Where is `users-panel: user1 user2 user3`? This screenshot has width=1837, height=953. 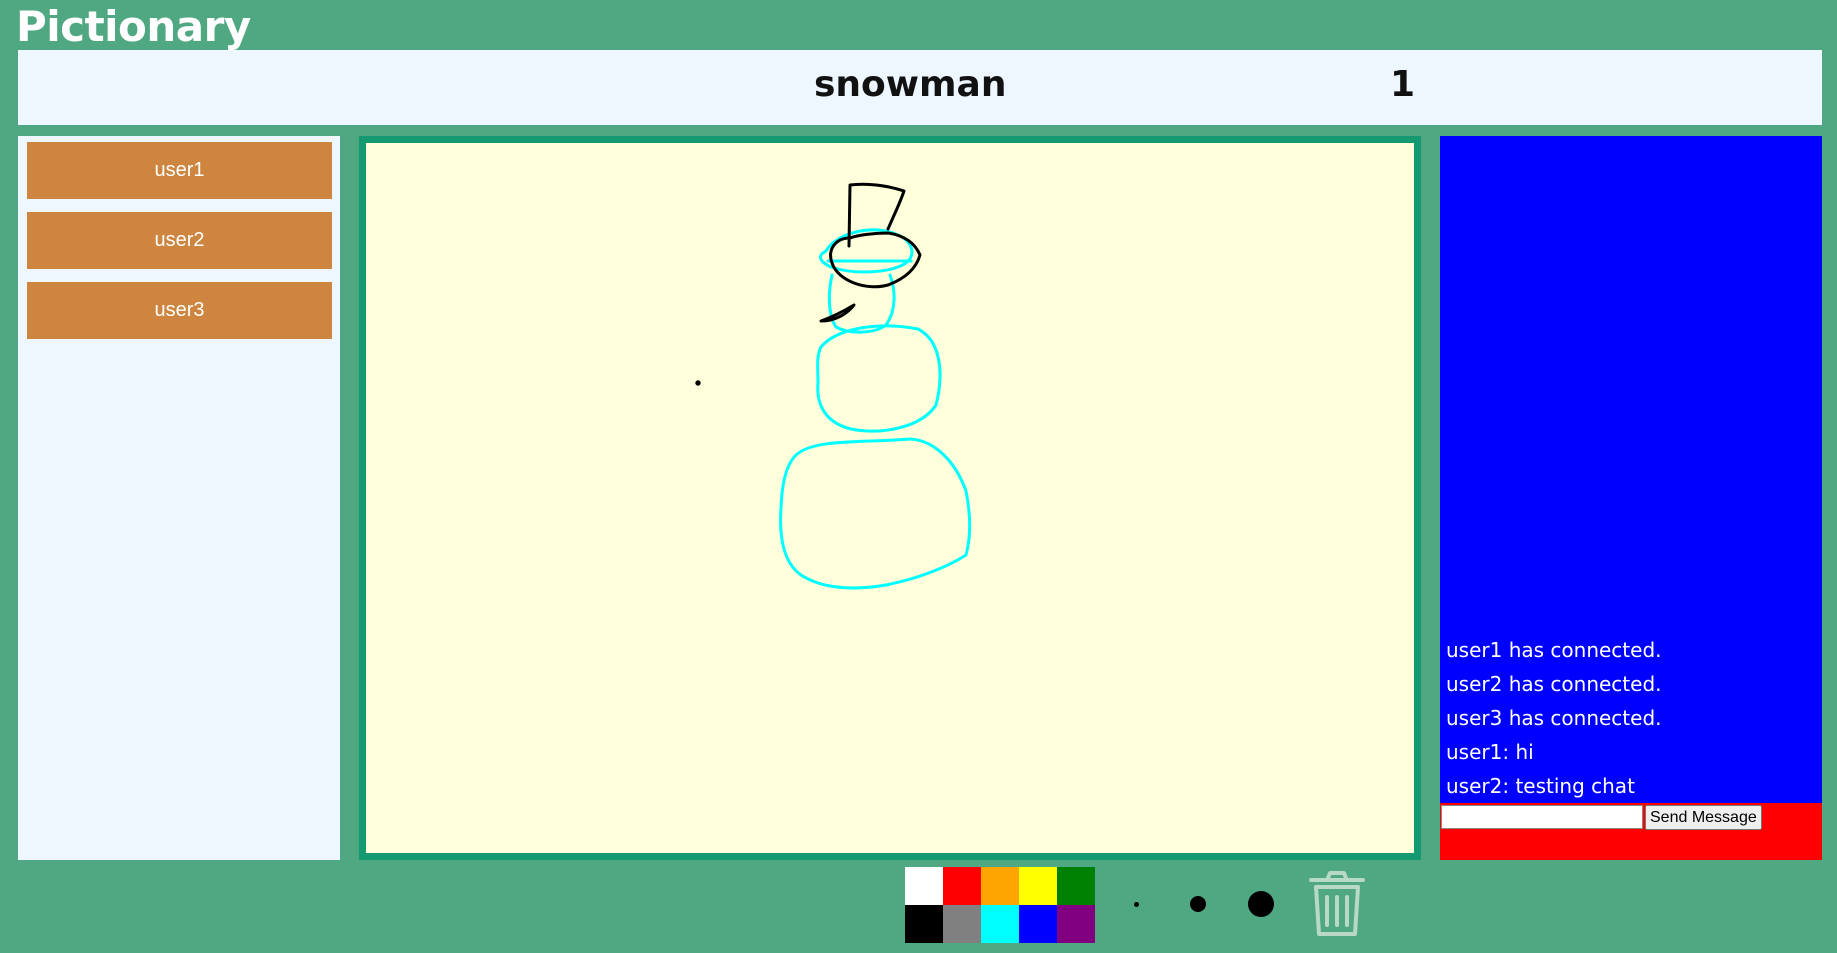
users-panel: user1 user2 user3 is located at coordinates (179, 498).